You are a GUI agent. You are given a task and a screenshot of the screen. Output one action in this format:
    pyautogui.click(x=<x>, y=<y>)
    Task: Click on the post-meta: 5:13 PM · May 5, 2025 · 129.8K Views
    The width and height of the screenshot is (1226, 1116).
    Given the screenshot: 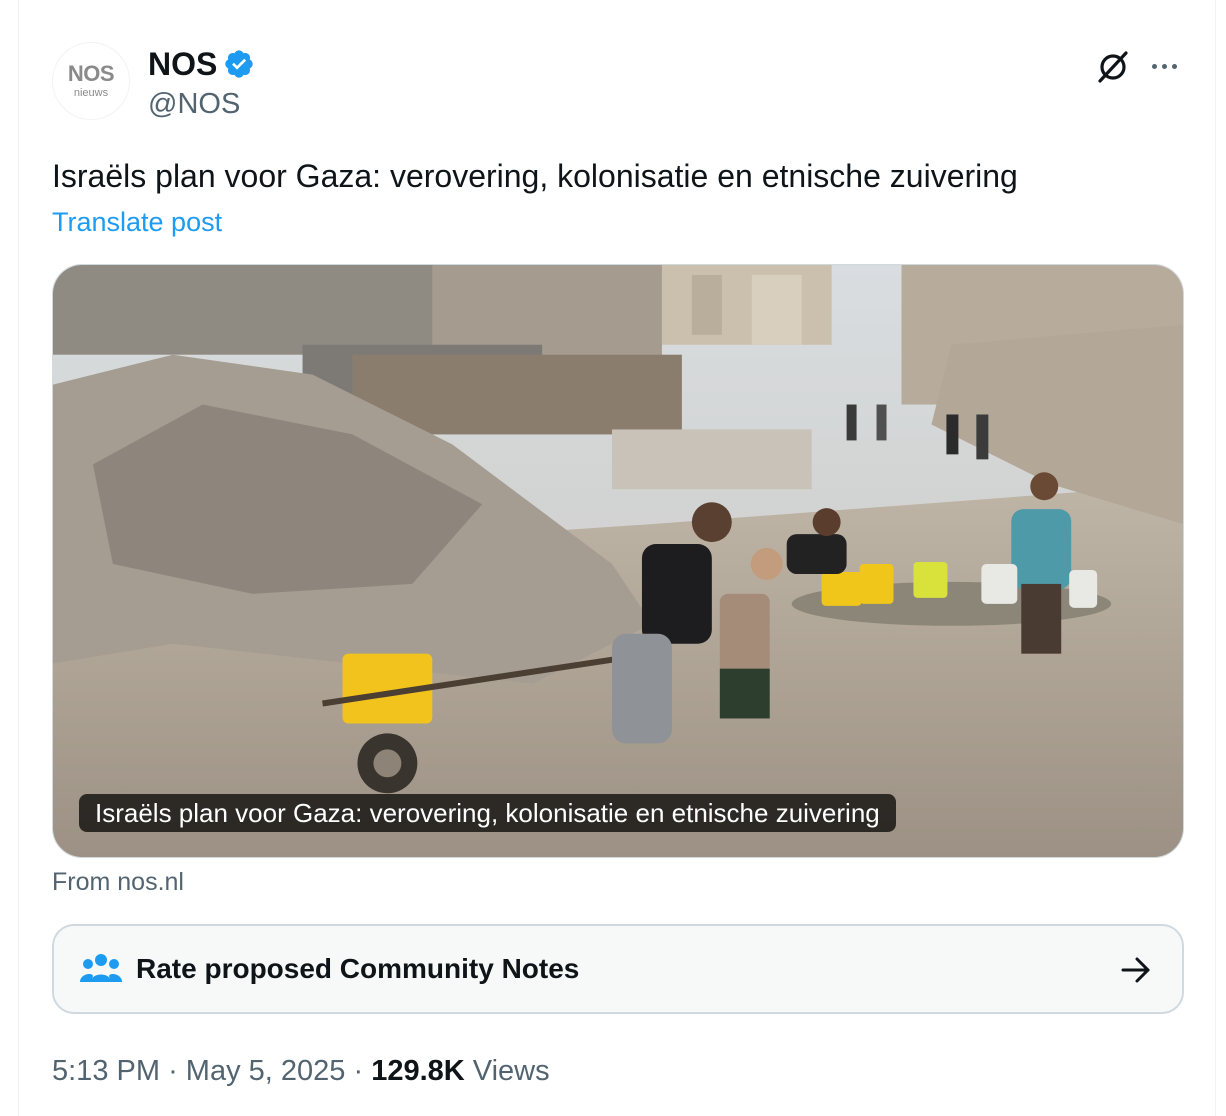 What is the action you would take?
    pyautogui.click(x=301, y=1071)
    